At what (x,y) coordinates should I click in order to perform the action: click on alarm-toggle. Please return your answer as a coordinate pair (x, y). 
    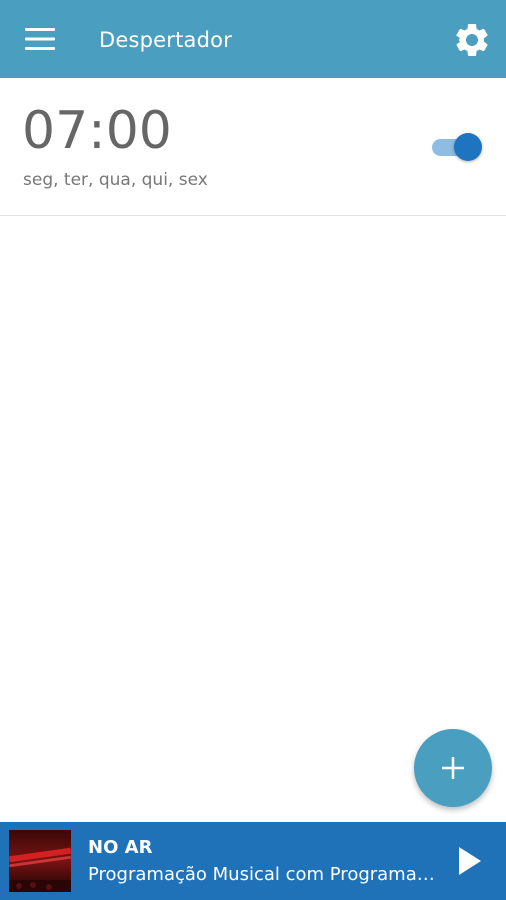
    Looking at the image, I should click on (458, 146).